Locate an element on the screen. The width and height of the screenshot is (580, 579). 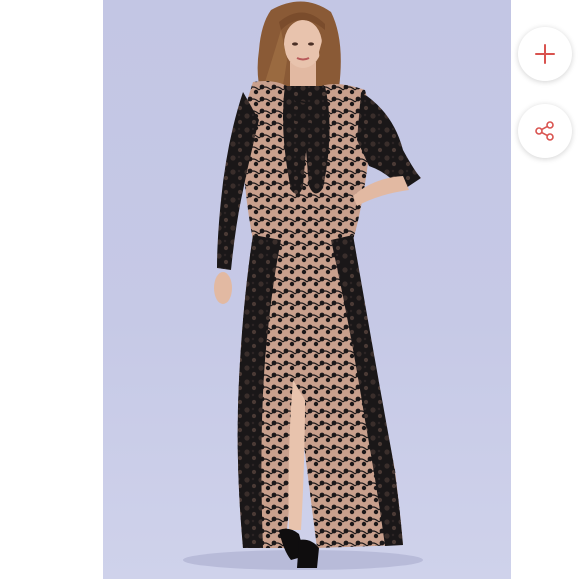
add-button is located at coordinates (545, 54).